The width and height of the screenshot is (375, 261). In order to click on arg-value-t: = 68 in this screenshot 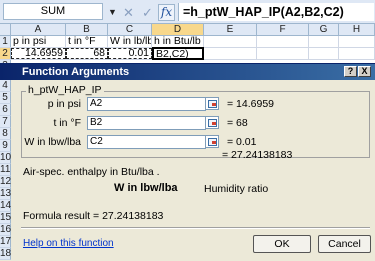, I will do `click(237, 123)`.